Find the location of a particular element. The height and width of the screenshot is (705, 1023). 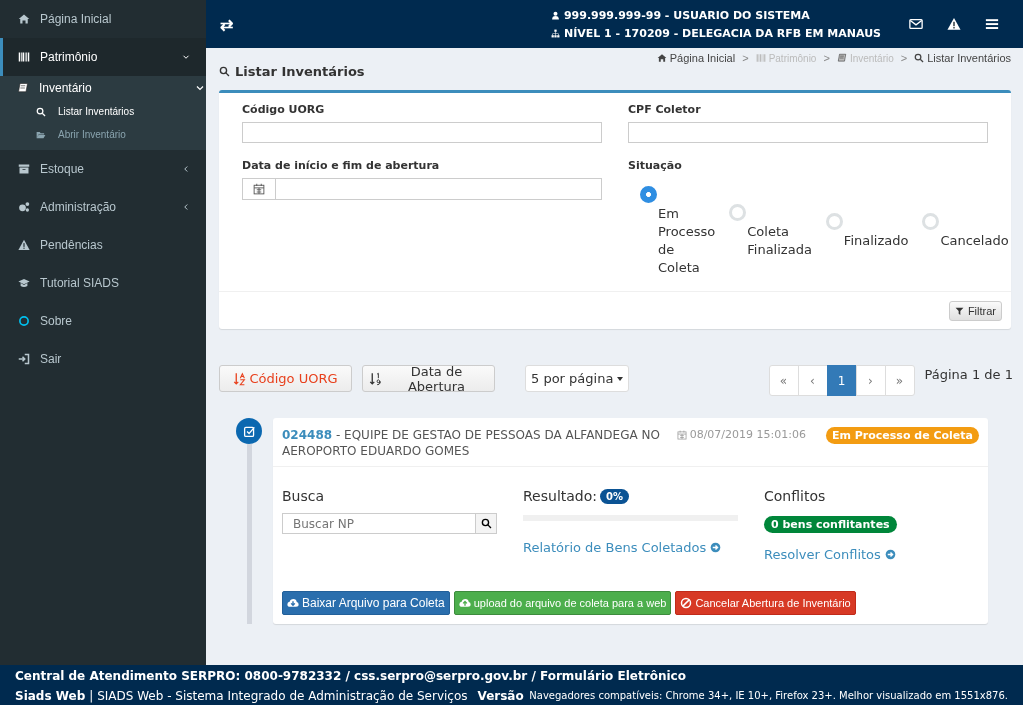

graduation-cap-icon is located at coordinates (24, 283).